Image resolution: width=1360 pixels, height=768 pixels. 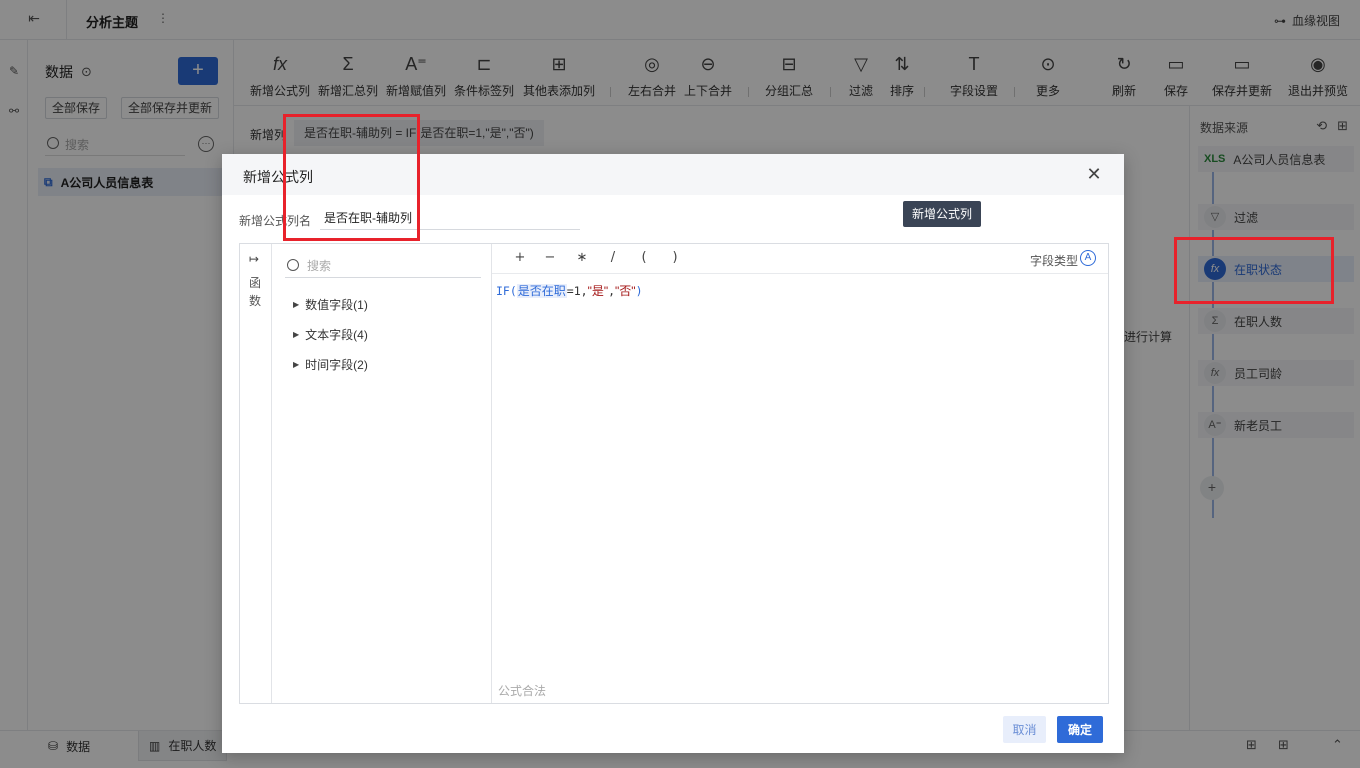 What do you see at coordinates (278, 177) in the screenshot?
I see `dialog-title: 新增公式列` at bounding box center [278, 177].